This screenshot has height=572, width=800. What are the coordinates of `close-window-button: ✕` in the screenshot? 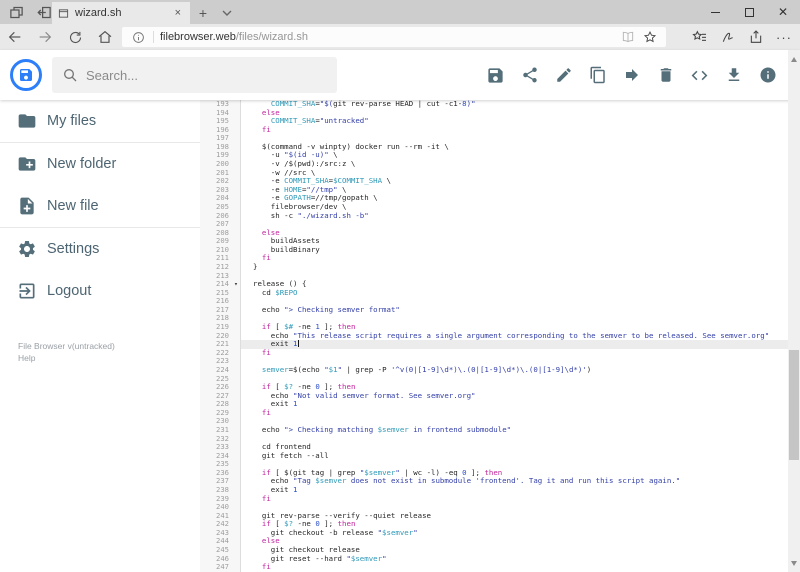 It's located at (783, 12).